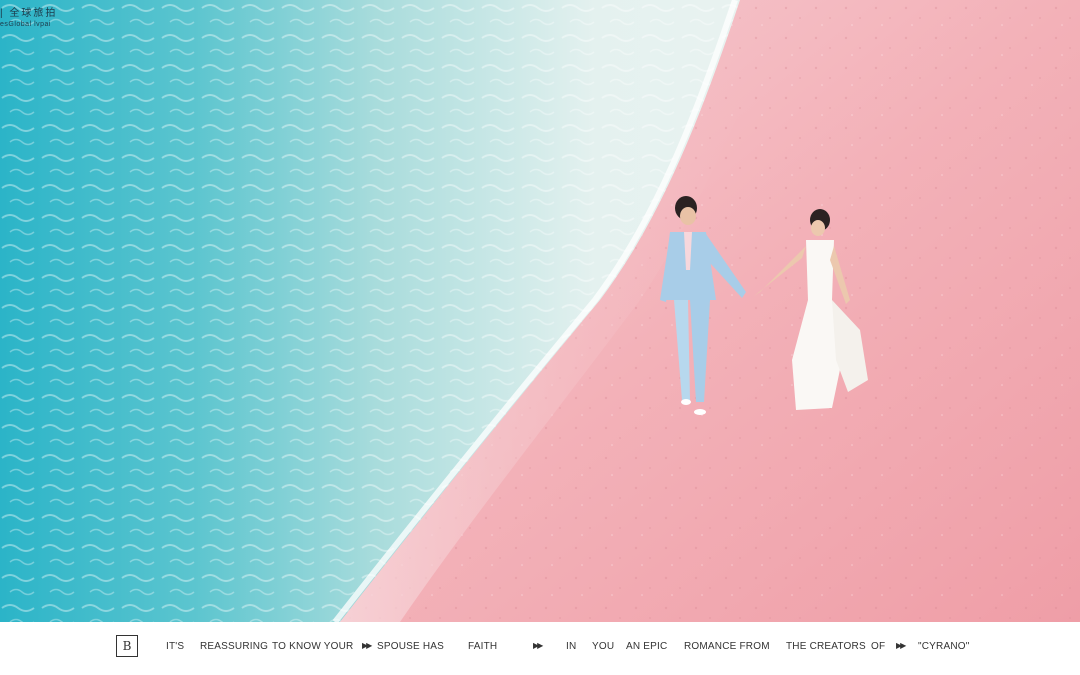 The width and height of the screenshot is (1080, 675). Describe the element at coordinates (727, 646) in the screenshot. I see `footer-item-romance-from: ROMANCE FROM` at that location.